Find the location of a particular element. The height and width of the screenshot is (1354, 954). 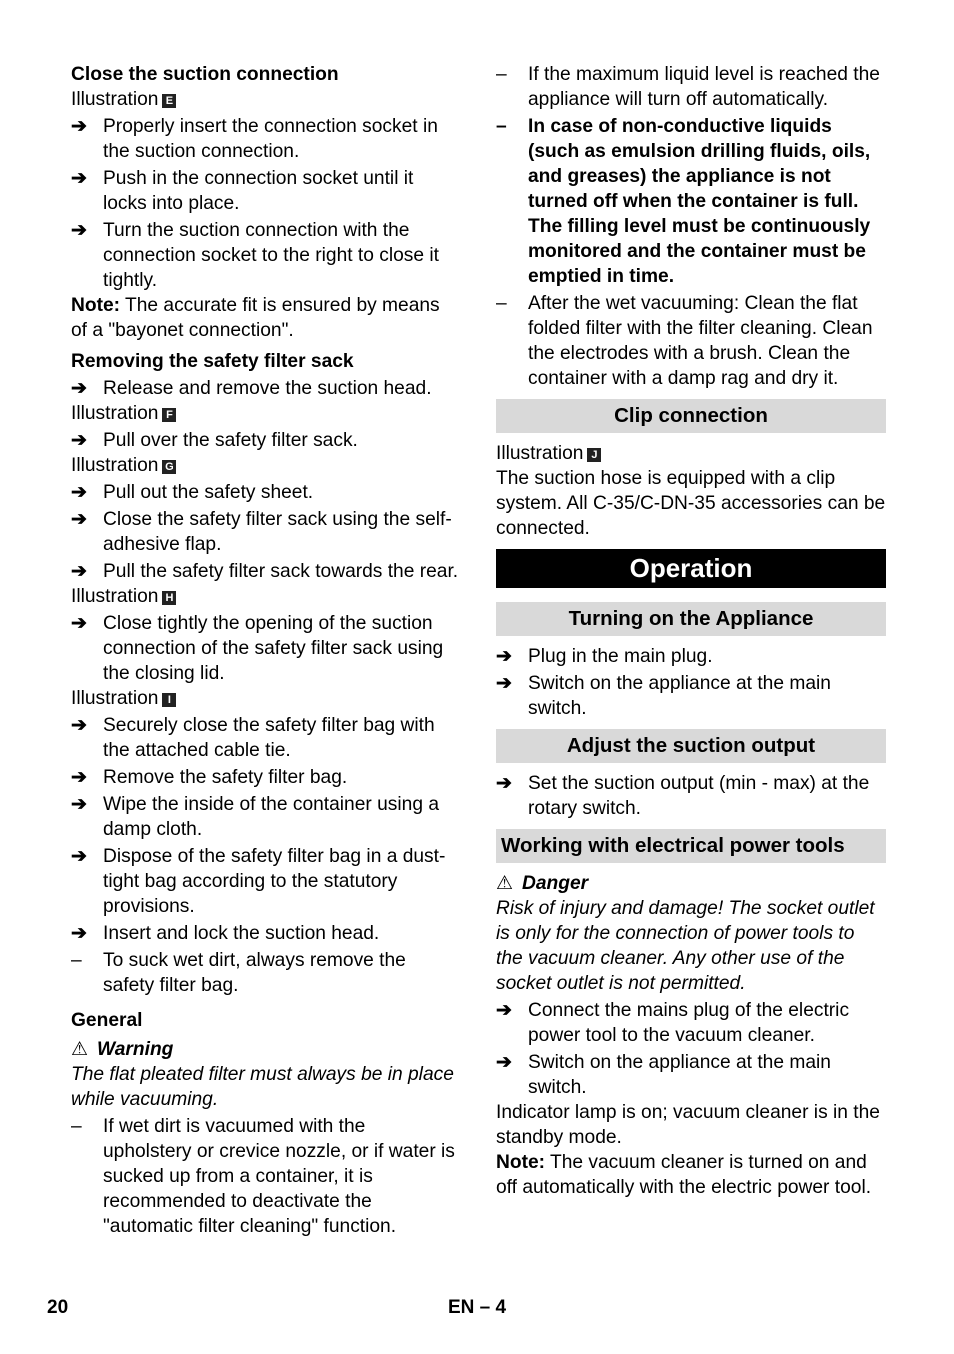

illustration-badge: F is located at coordinates (169, 415).